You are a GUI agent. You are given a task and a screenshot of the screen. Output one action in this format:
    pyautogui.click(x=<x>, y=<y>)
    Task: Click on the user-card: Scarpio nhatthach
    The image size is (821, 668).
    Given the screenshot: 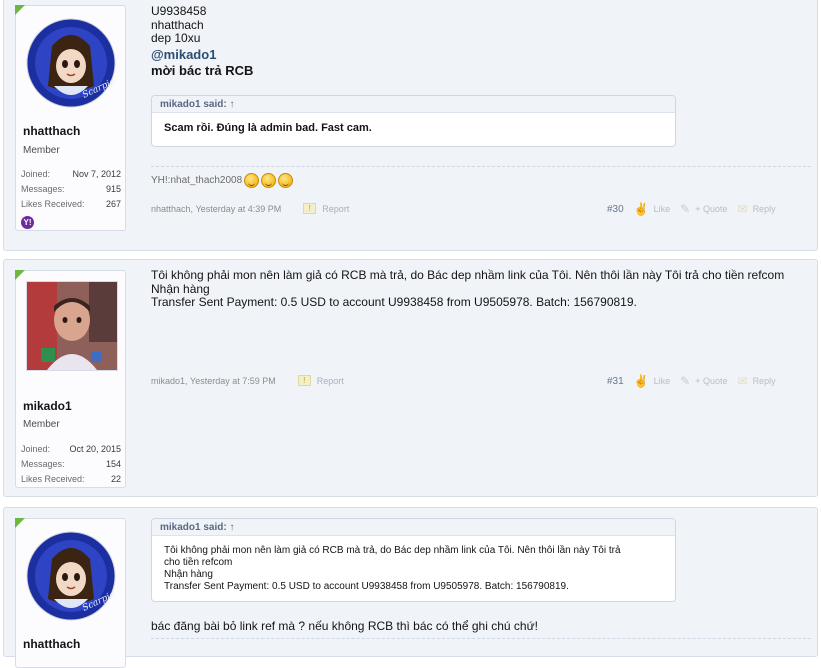 What is the action you would take?
    pyautogui.click(x=70, y=593)
    